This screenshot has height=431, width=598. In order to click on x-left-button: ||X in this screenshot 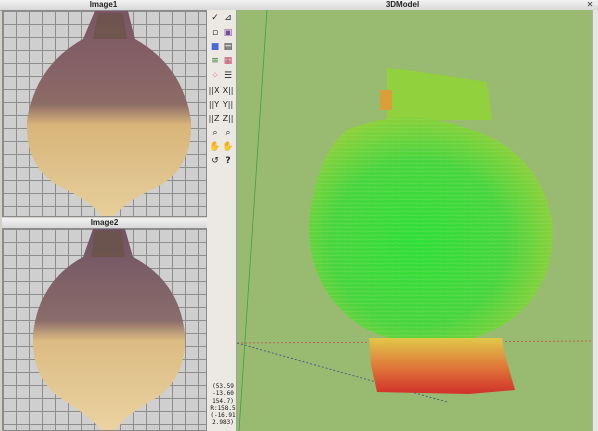, I will do `click(214, 91)`.